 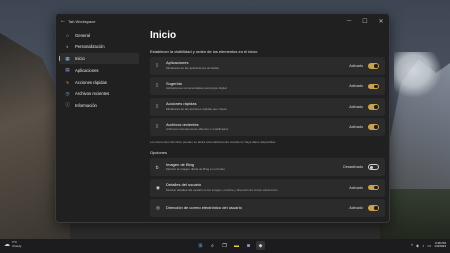 I want to click on volume-icon: ♪, so click(x=423, y=245).